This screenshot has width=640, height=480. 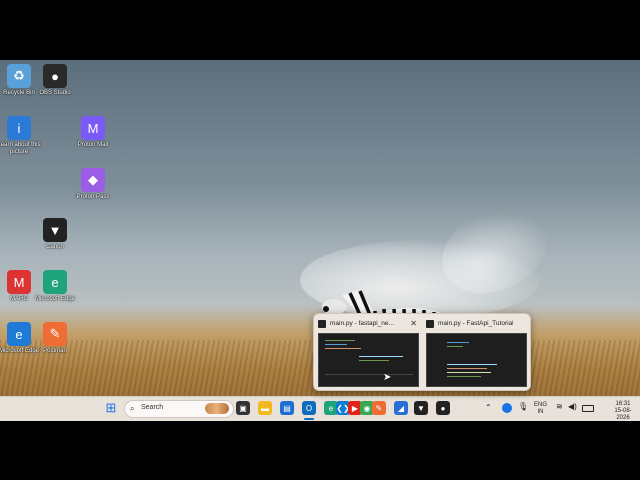 What do you see at coordinates (623, 404) in the screenshot?
I see `clock-time: 16:31` at bounding box center [623, 404].